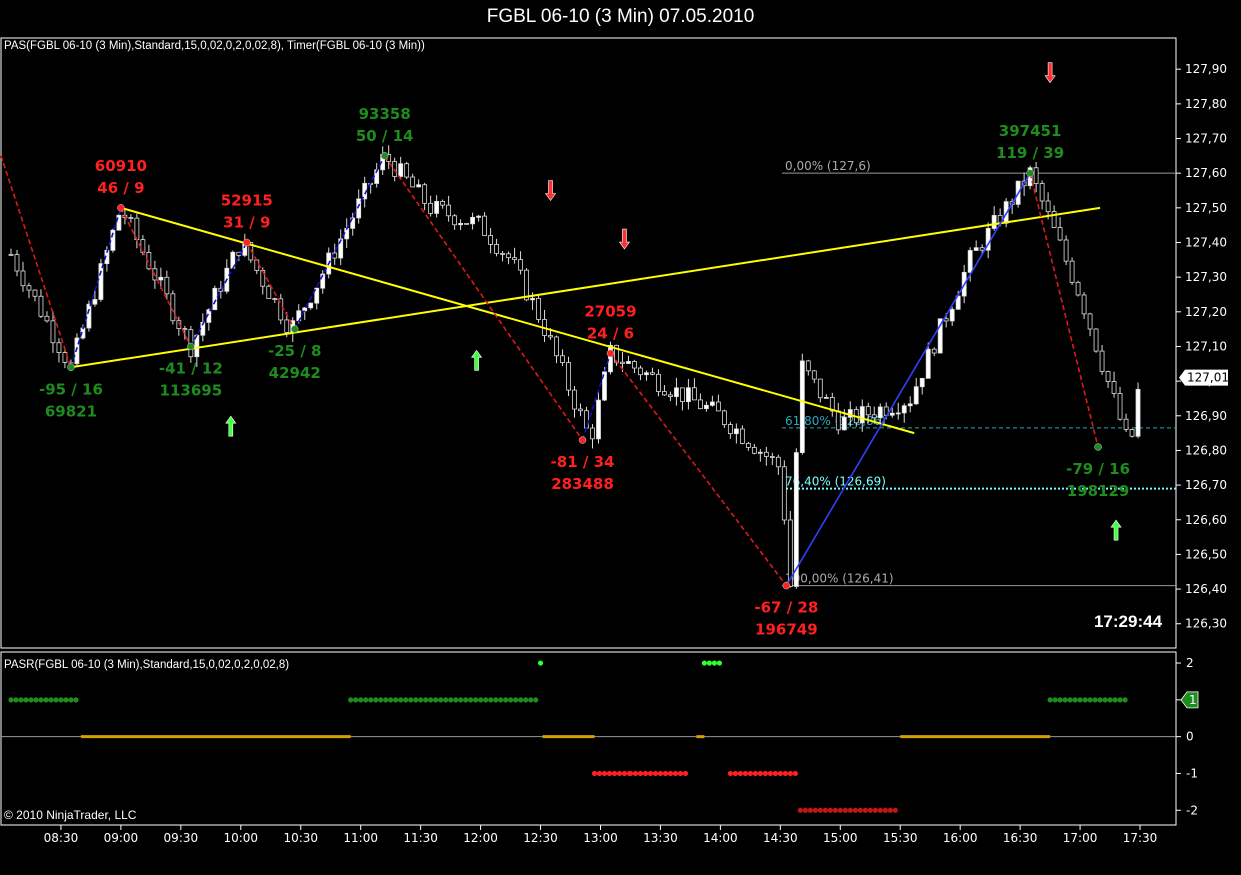  What do you see at coordinates (839, 579) in the screenshot?
I see `fib-label: 100,00% (126,41)` at bounding box center [839, 579].